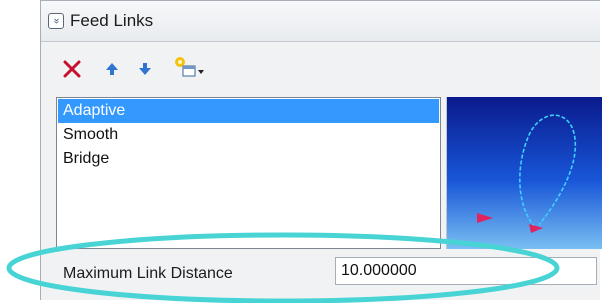 This screenshot has width=602, height=303. Describe the element at coordinates (112, 69) in the screenshot. I see `arrow-up-icon` at that location.